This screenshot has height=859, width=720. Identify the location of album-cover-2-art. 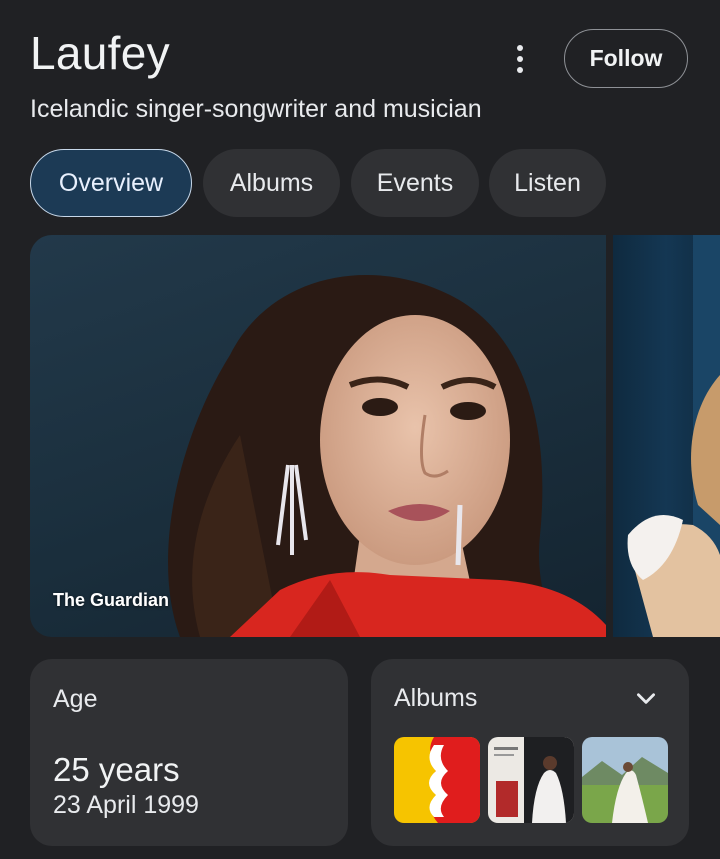
(531, 780).